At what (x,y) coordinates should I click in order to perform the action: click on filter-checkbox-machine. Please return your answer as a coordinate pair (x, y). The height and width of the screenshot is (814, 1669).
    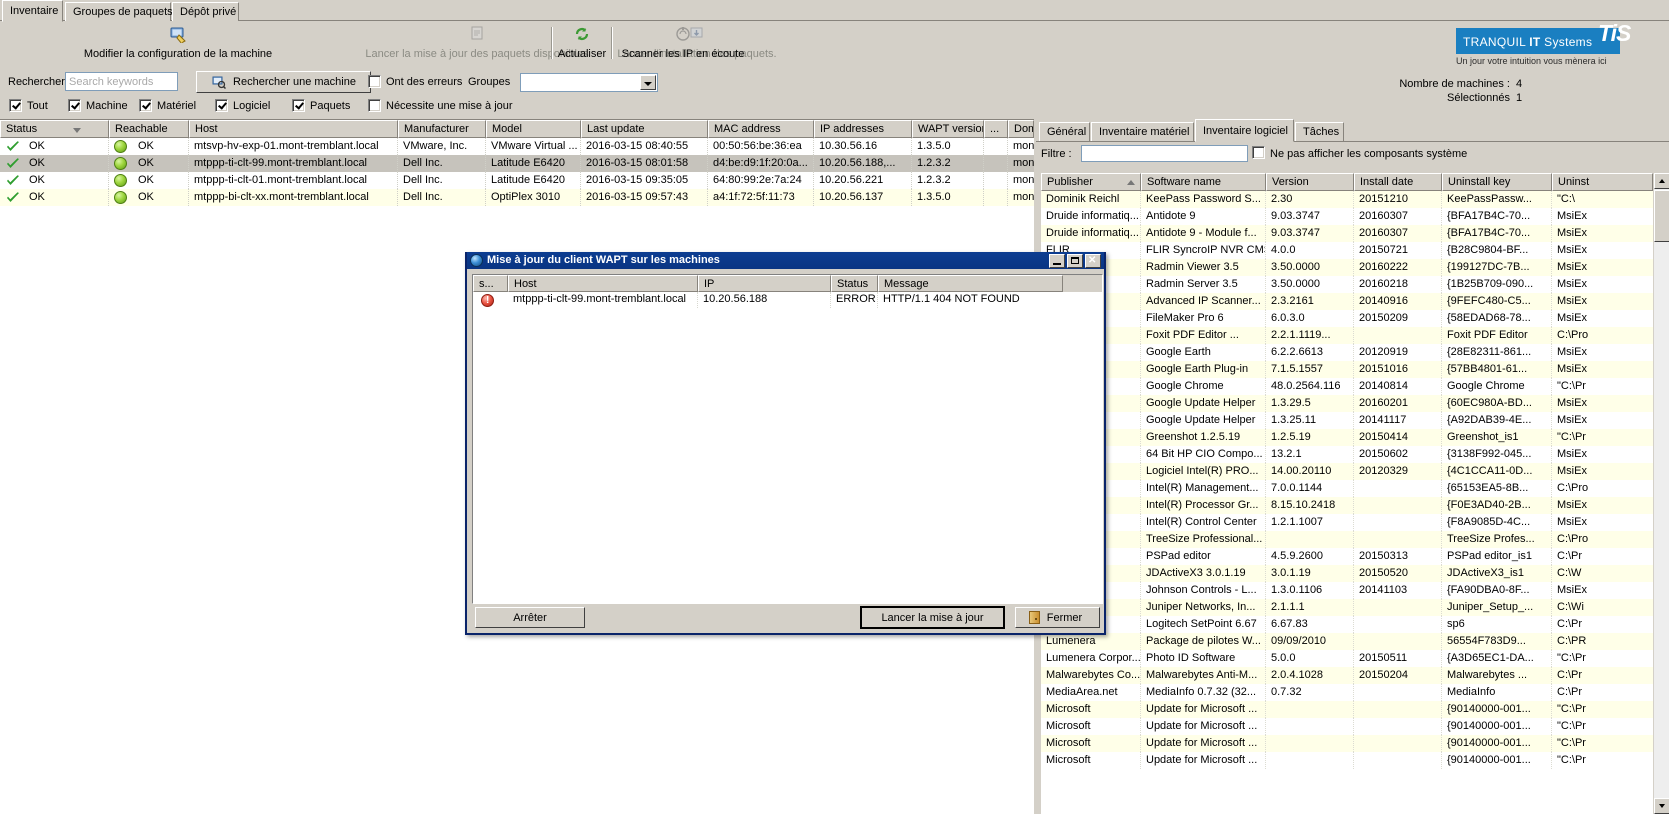
    Looking at the image, I should click on (74, 105).